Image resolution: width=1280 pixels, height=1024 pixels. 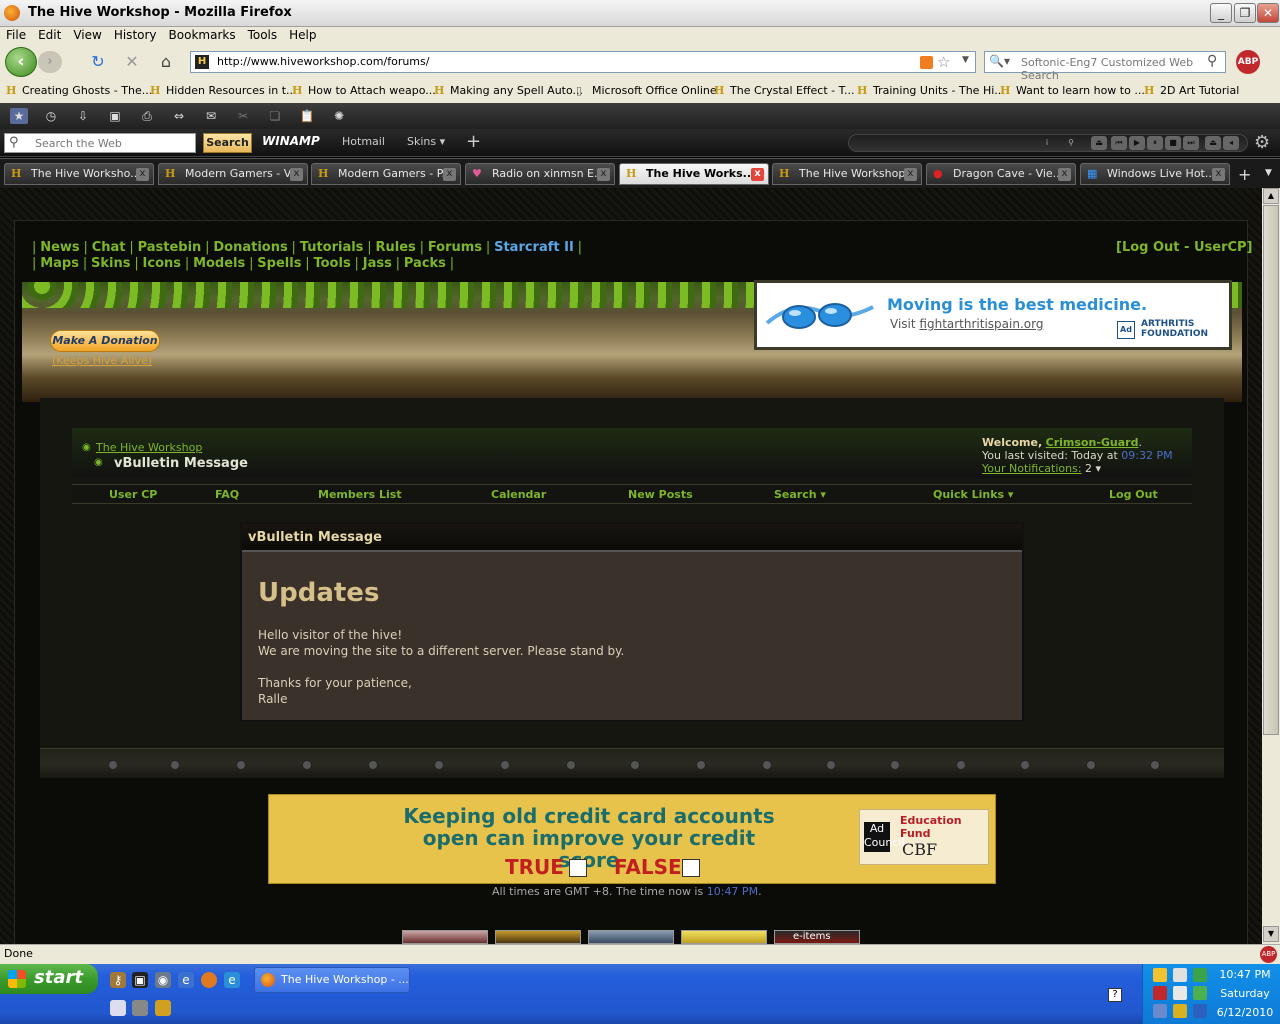 I want to click on link-rules: Rules, so click(x=395, y=247).